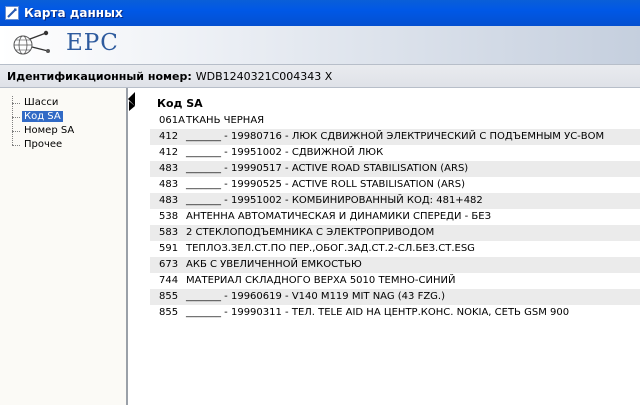 The height and width of the screenshot is (405, 640). I want to click on tree-item-sa-number: Номер SA, so click(43, 131).